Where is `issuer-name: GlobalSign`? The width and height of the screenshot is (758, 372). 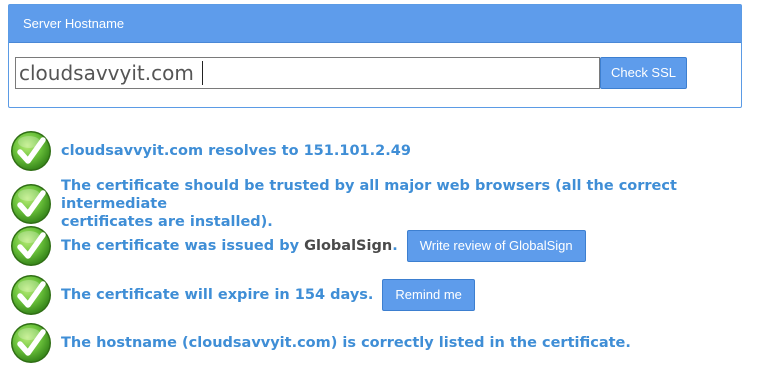 issuer-name: GlobalSign is located at coordinates (348, 246).